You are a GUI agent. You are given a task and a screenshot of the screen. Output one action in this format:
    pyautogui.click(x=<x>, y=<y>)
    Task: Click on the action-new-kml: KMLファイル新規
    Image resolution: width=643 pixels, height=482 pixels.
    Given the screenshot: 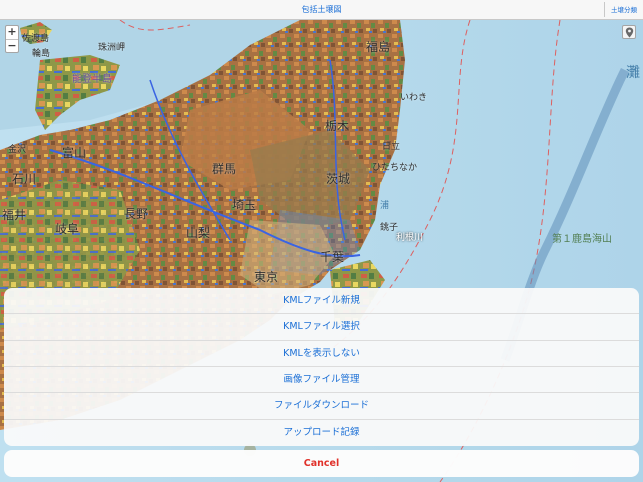 What is the action you would take?
    pyautogui.click(x=321, y=301)
    